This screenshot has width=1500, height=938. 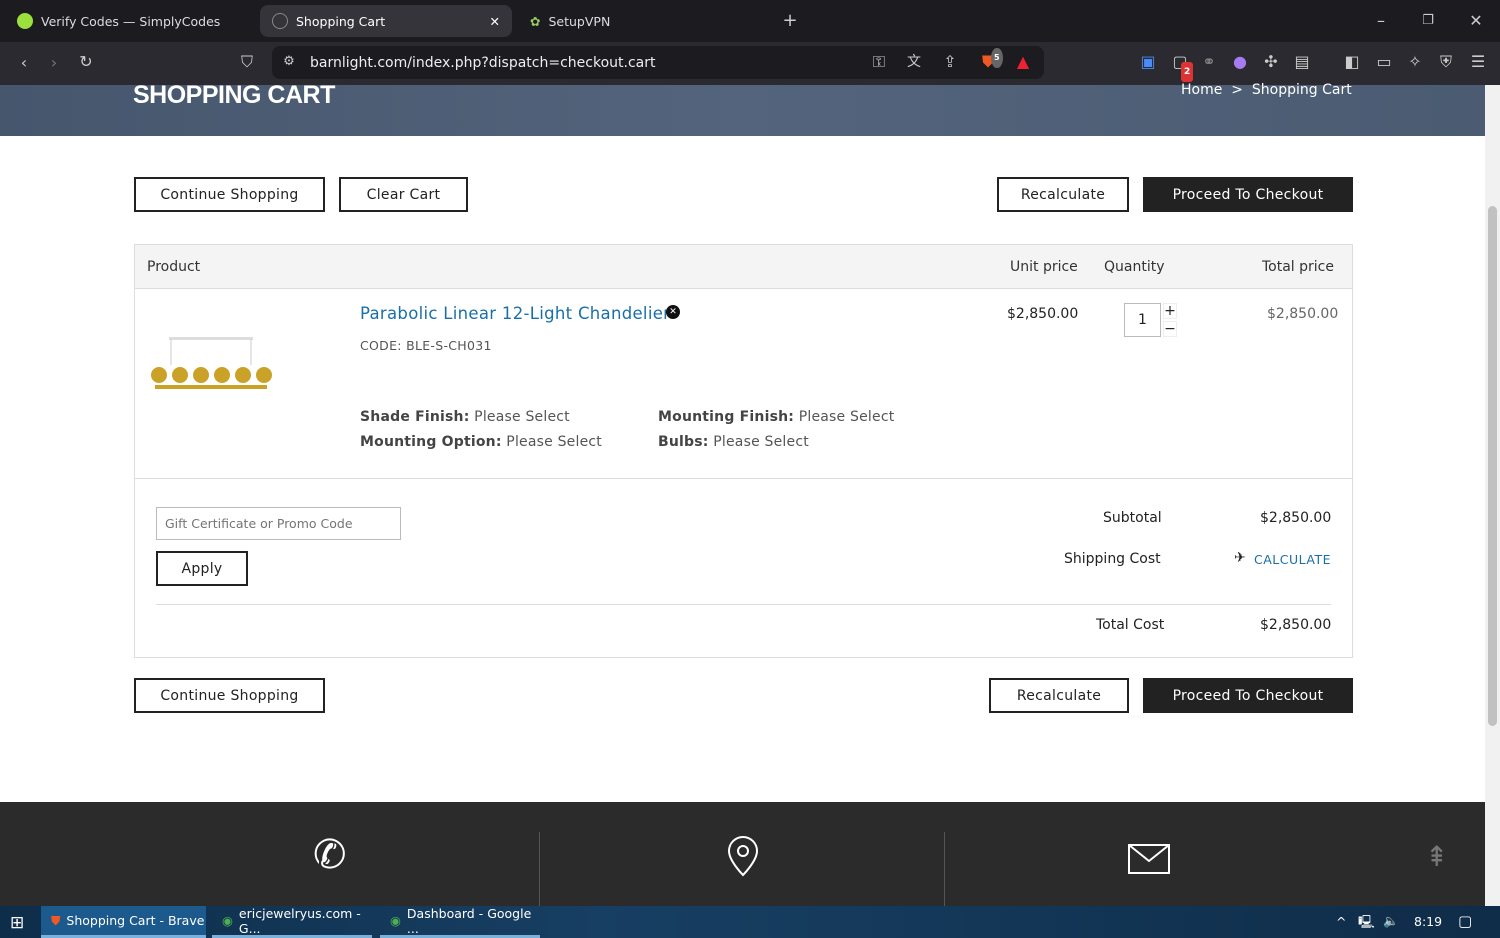 What do you see at coordinates (278, 523) in the screenshot?
I see `promo-code-input` at bounding box center [278, 523].